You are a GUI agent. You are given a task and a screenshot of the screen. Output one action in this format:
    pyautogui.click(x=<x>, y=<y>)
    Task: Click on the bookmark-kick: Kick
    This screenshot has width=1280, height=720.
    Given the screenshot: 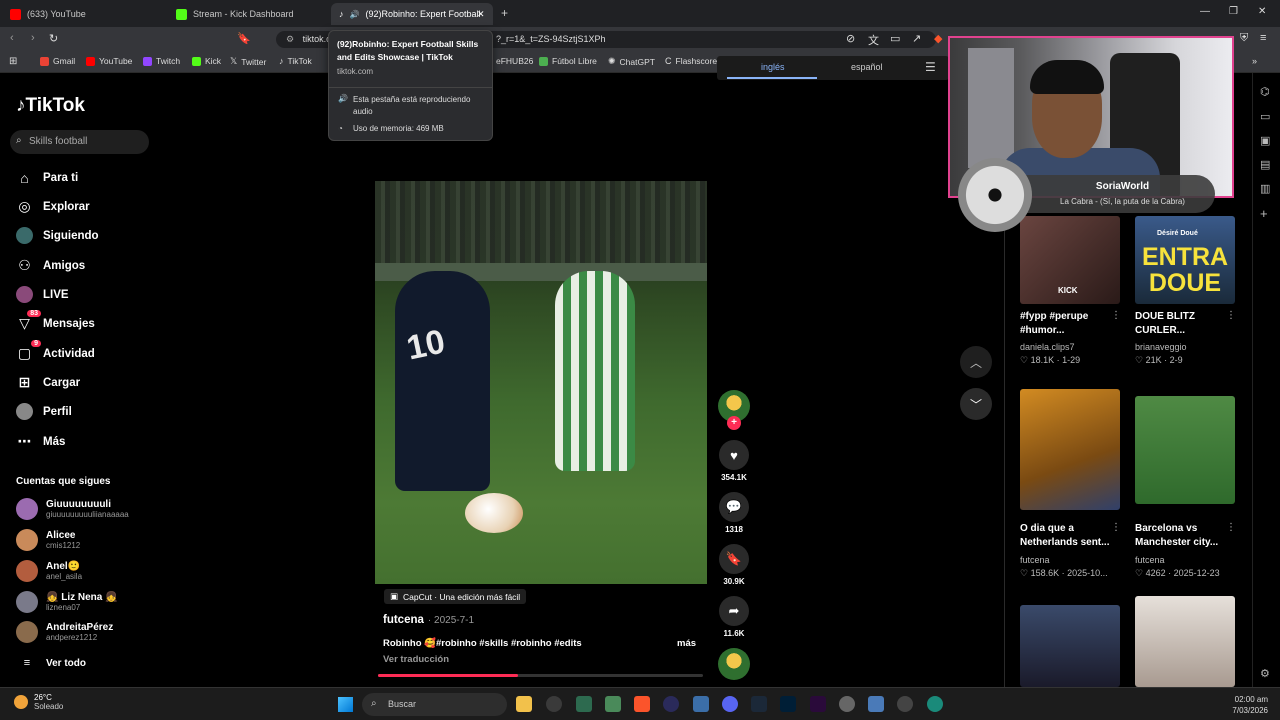 What is the action you would take?
    pyautogui.click(x=206, y=61)
    